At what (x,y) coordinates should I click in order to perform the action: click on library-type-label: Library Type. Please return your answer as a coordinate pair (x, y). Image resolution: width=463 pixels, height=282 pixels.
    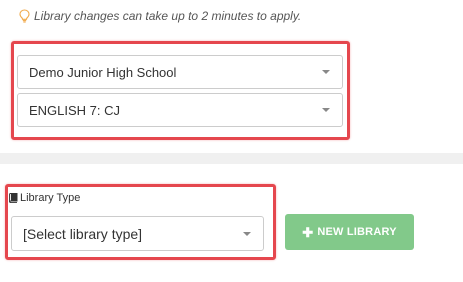
    Looking at the image, I should click on (44, 198).